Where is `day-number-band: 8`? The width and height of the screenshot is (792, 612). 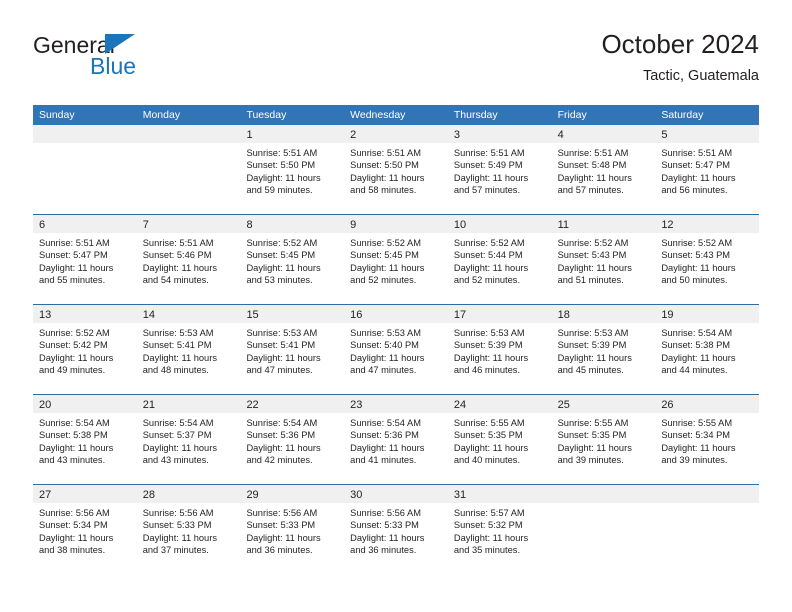 day-number-band: 8 is located at coordinates (292, 224).